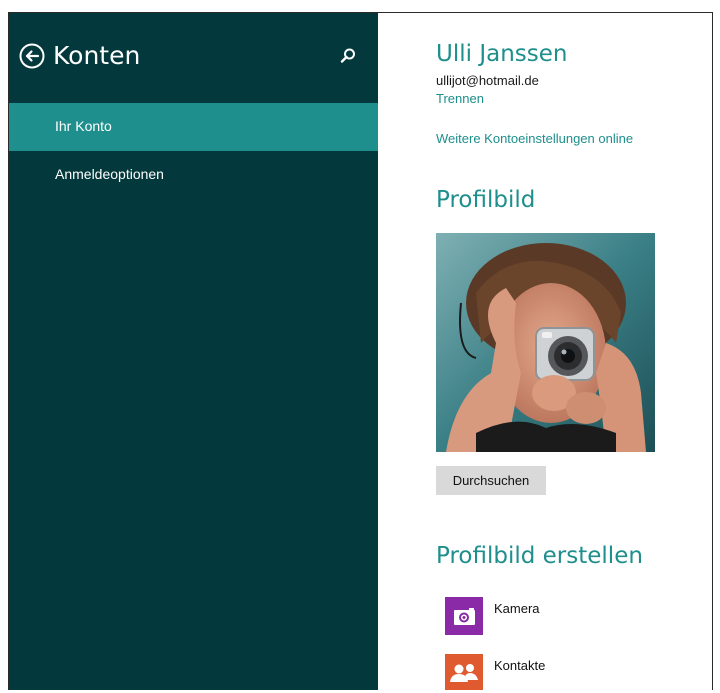  I want to click on camera-tile, so click(464, 616).